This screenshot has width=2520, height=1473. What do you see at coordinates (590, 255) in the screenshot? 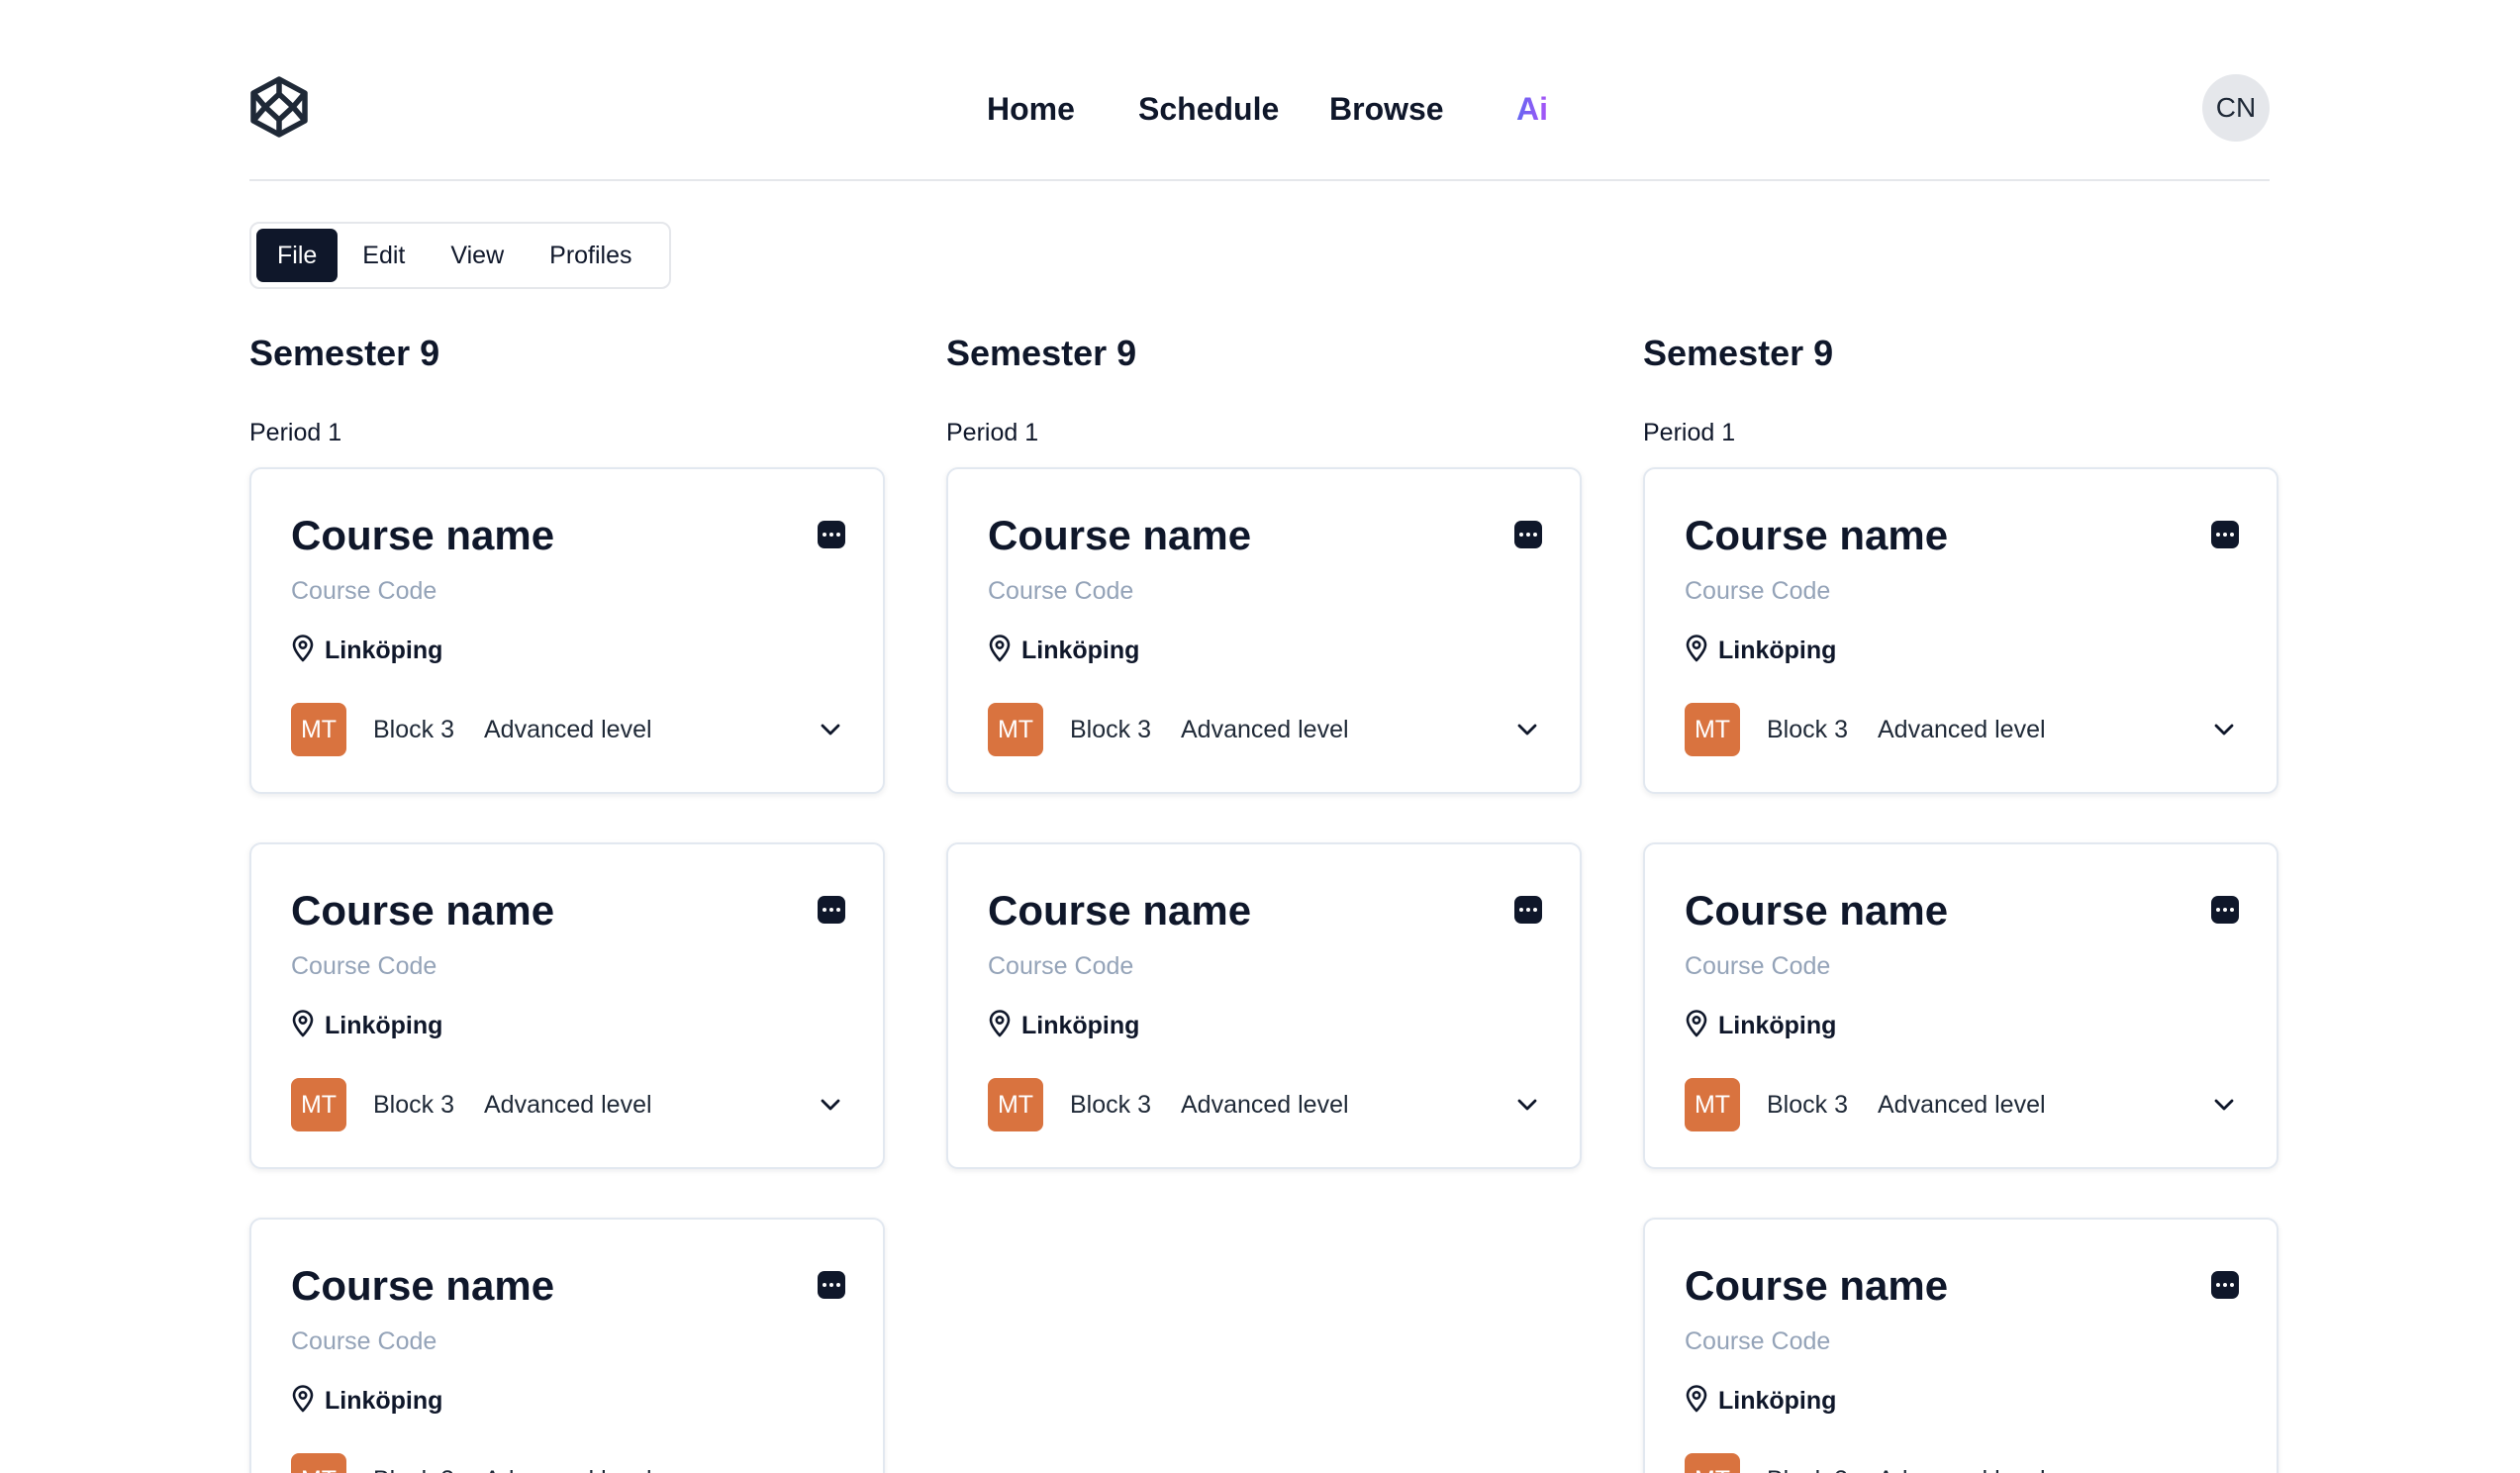
I see `menu-profiles: Profiles` at bounding box center [590, 255].